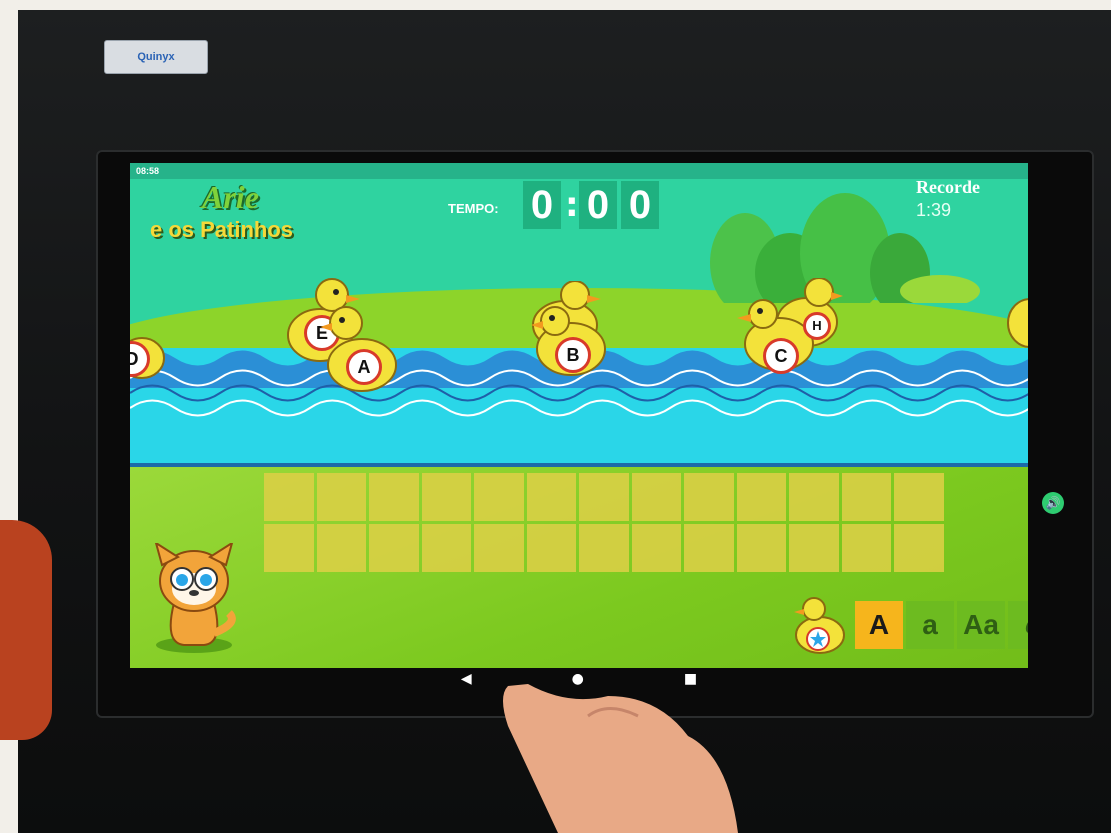  Describe the element at coordinates (822, 625) in the screenshot. I see `duck-star-icon` at that location.